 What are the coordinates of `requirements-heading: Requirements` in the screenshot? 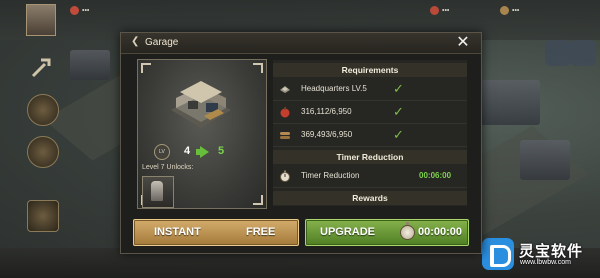 It's located at (370, 70).